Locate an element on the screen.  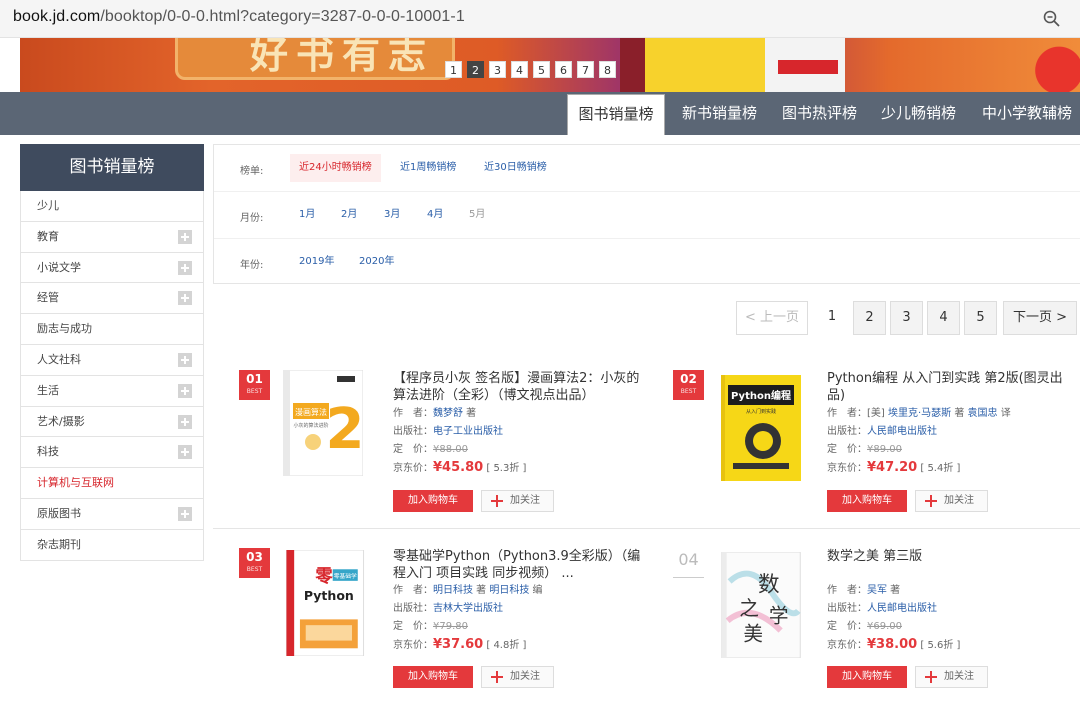
sidebar-item: 计算机与互联网 is located at coordinates (112, 483).